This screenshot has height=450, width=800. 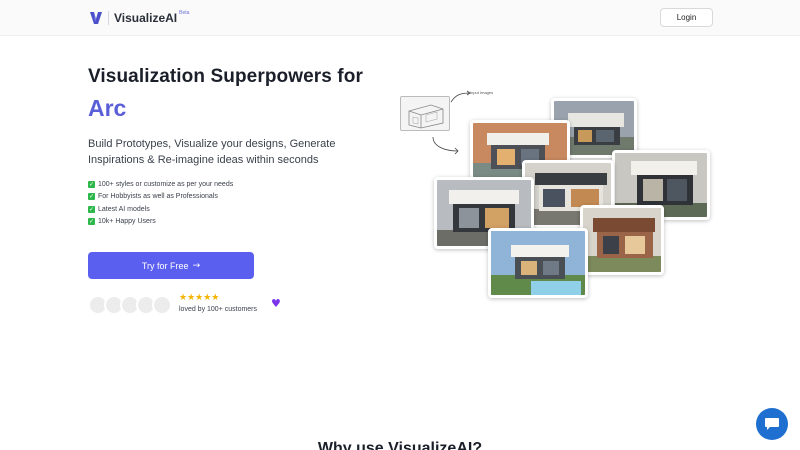 I want to click on brand-logo: VisualizeAI Beta, so click(x=139, y=17).